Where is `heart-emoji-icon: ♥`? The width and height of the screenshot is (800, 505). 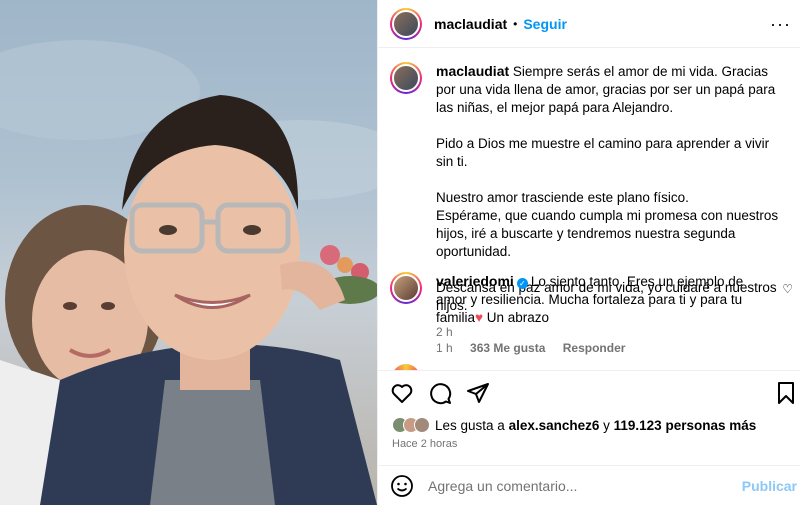
heart-emoji-icon: ♥ is located at coordinates (479, 317).